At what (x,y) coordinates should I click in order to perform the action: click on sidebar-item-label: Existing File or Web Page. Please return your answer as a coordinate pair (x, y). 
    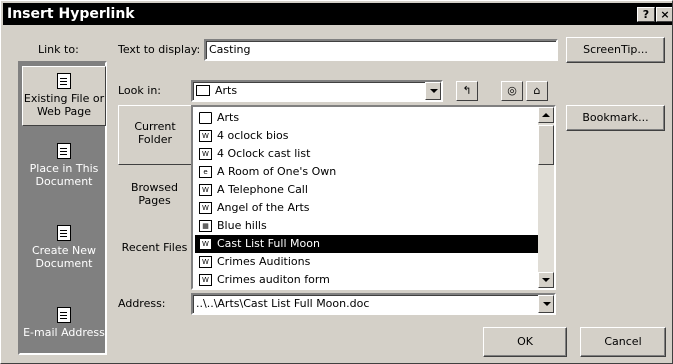
    Looking at the image, I should click on (64, 105).